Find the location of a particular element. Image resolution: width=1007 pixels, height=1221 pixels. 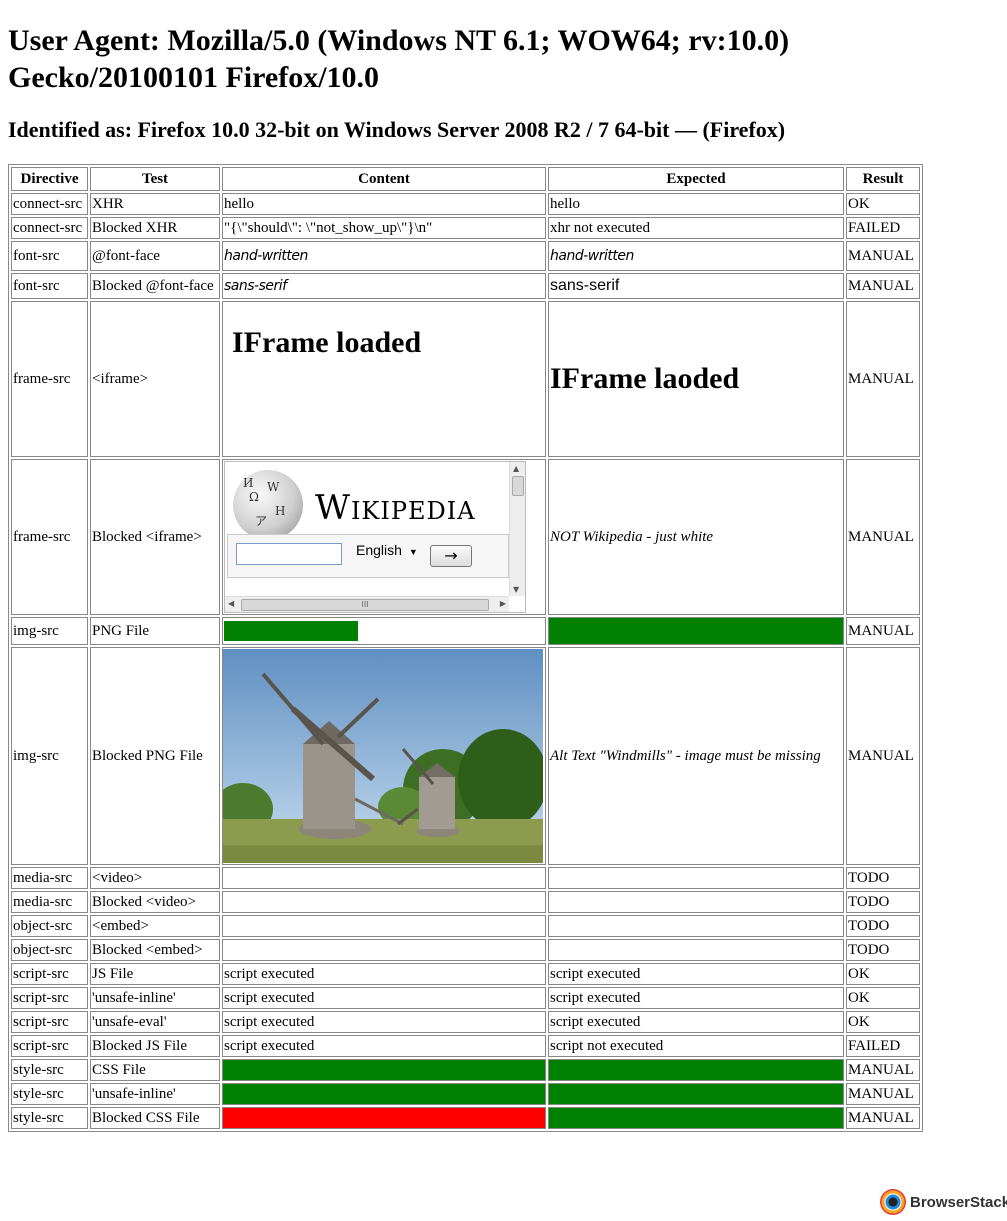

browserstack-icon is located at coordinates (893, 1202).